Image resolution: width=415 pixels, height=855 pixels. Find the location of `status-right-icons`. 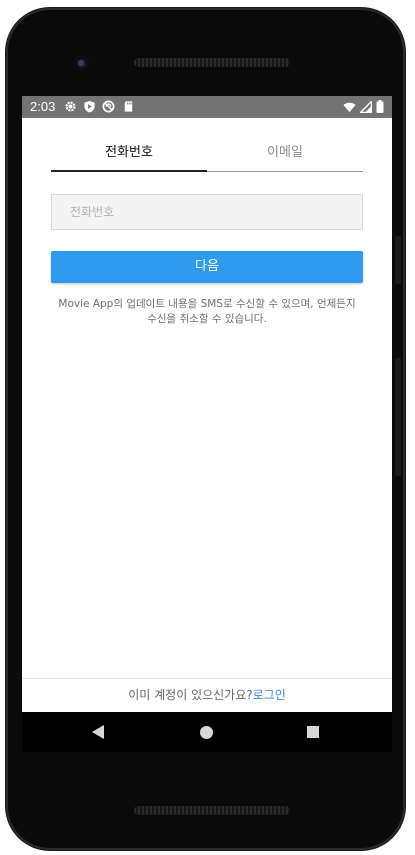

status-right-icons is located at coordinates (363, 106).